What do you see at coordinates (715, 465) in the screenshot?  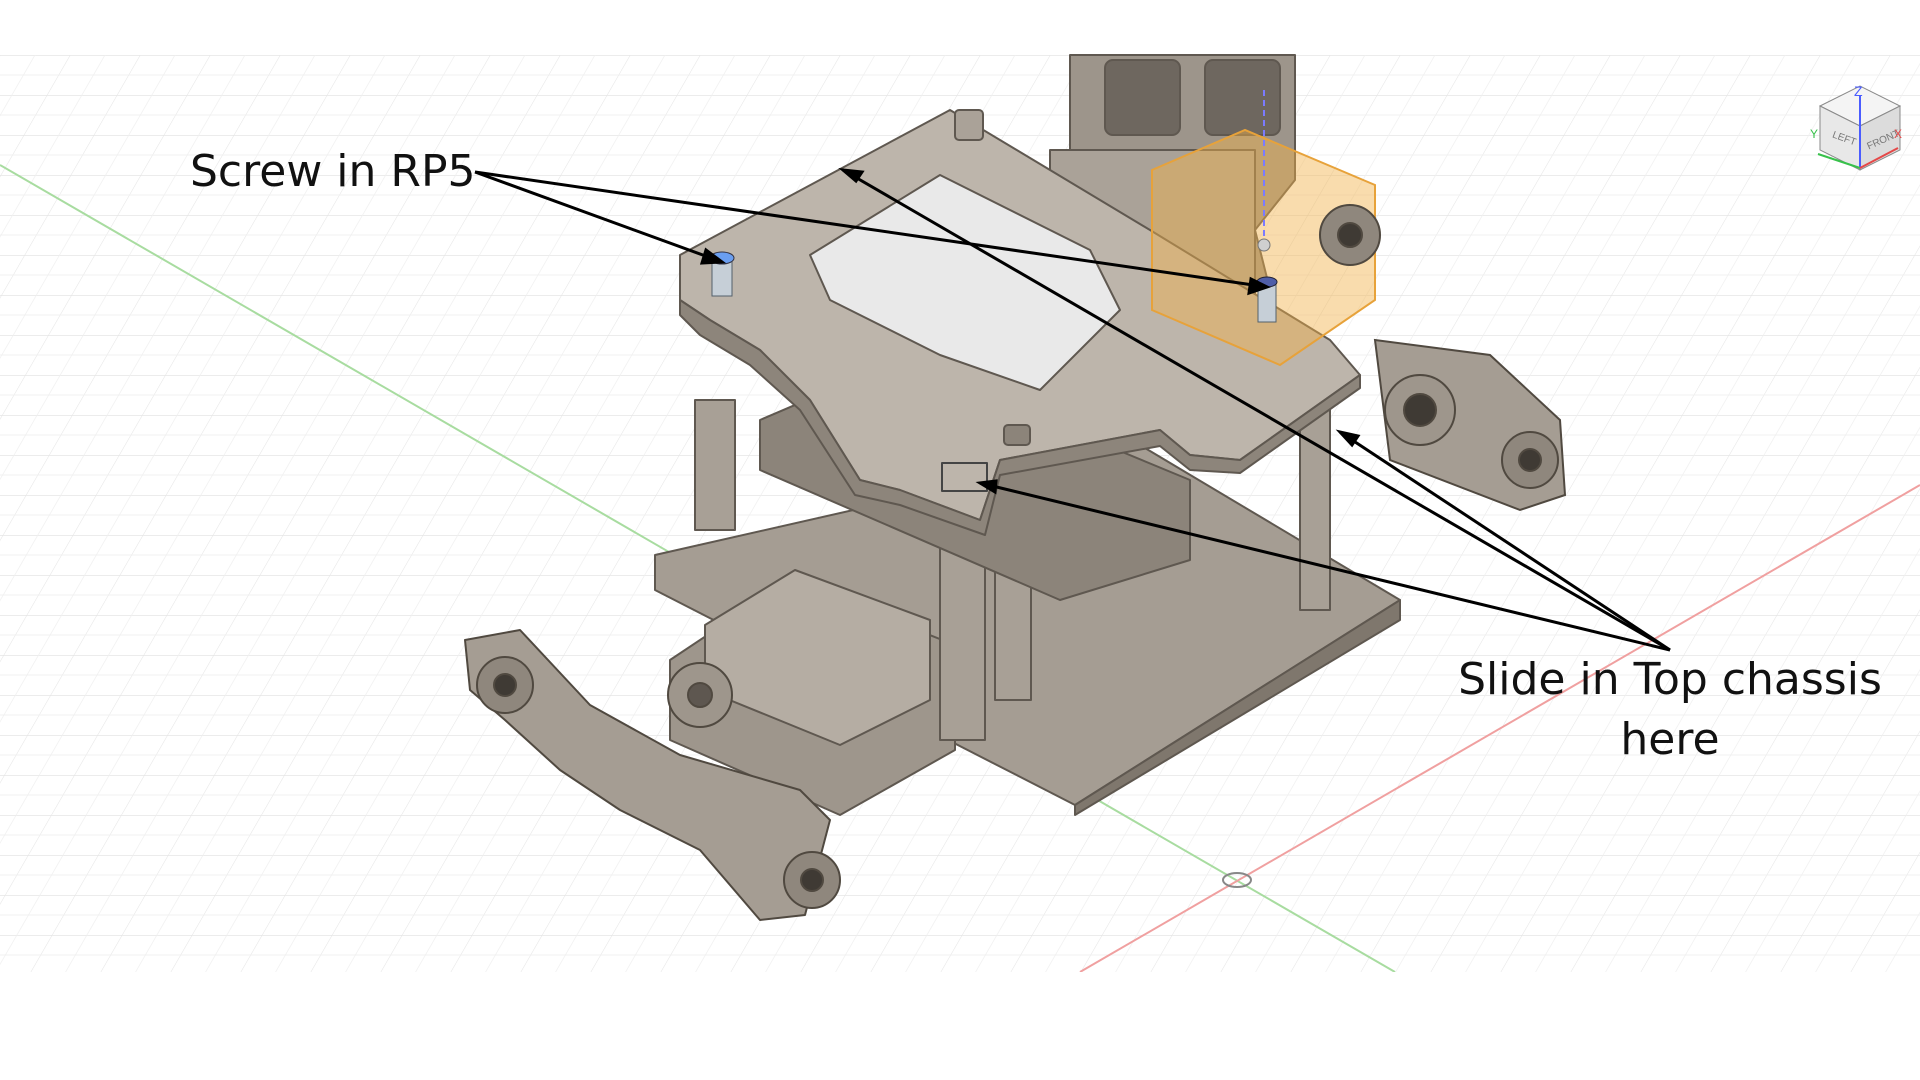 I see `vertical-post-left` at bounding box center [715, 465].